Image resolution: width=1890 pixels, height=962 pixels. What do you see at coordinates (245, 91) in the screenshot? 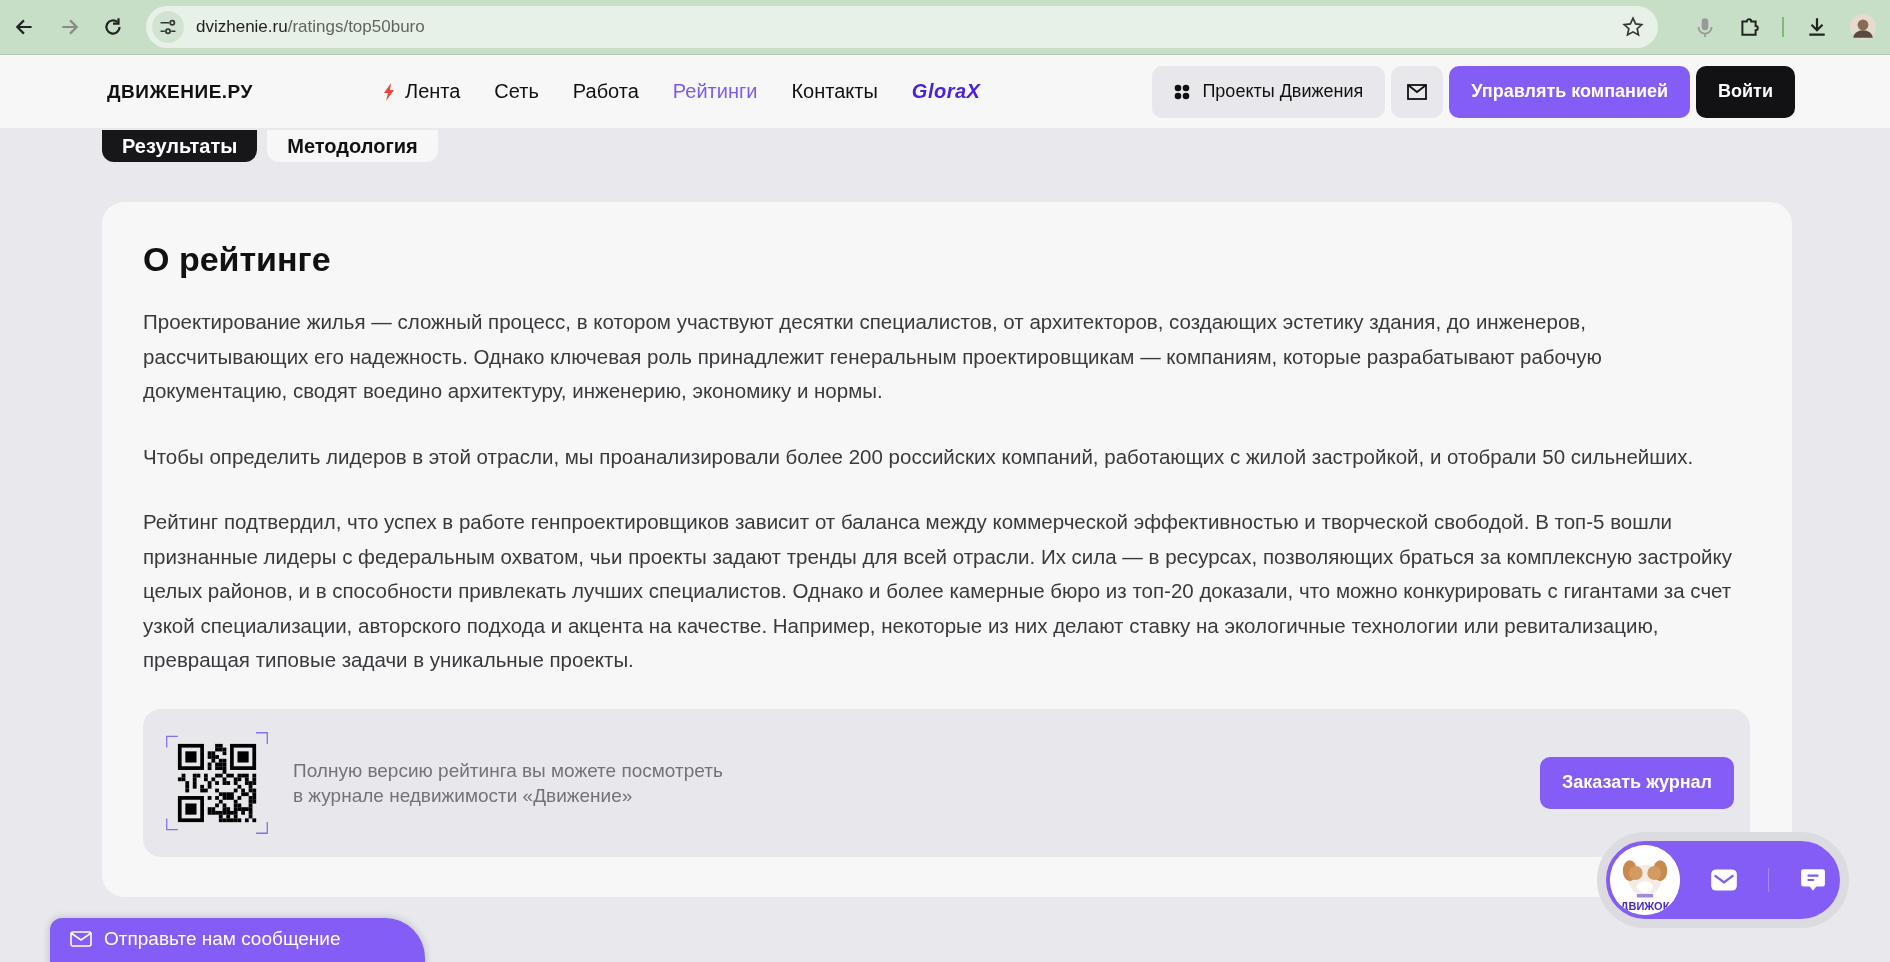
I see `site-logo: ДВИЖЕНИЕ.РУ` at bounding box center [245, 91].